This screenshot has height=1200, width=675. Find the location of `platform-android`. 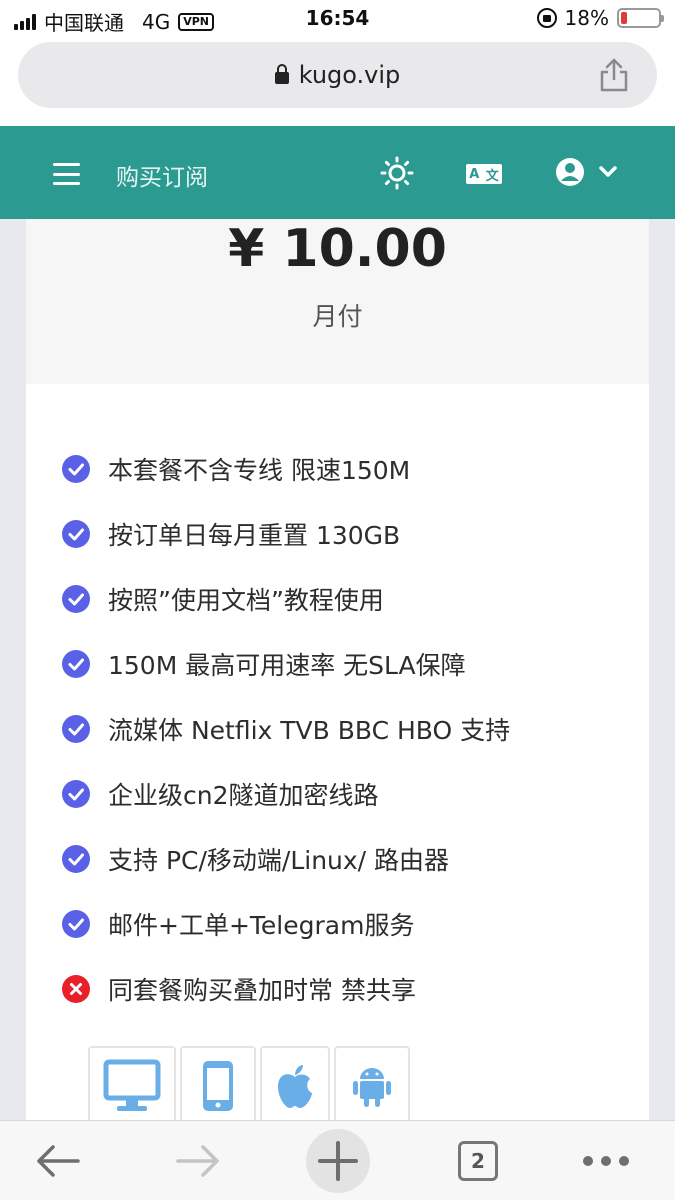

platform-android is located at coordinates (372, 1086).